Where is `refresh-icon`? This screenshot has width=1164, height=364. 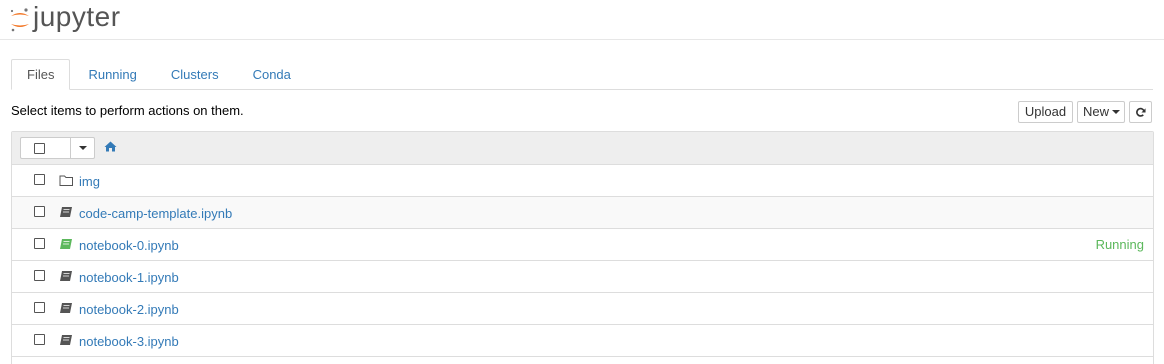 refresh-icon is located at coordinates (1141, 112).